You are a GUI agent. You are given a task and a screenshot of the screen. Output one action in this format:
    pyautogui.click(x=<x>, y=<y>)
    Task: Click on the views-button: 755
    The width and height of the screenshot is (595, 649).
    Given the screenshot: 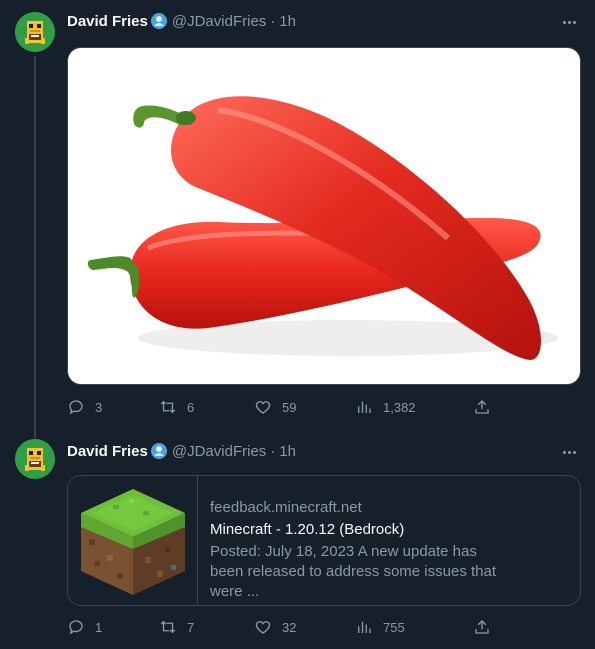 What is the action you would take?
    pyautogui.click(x=380, y=627)
    